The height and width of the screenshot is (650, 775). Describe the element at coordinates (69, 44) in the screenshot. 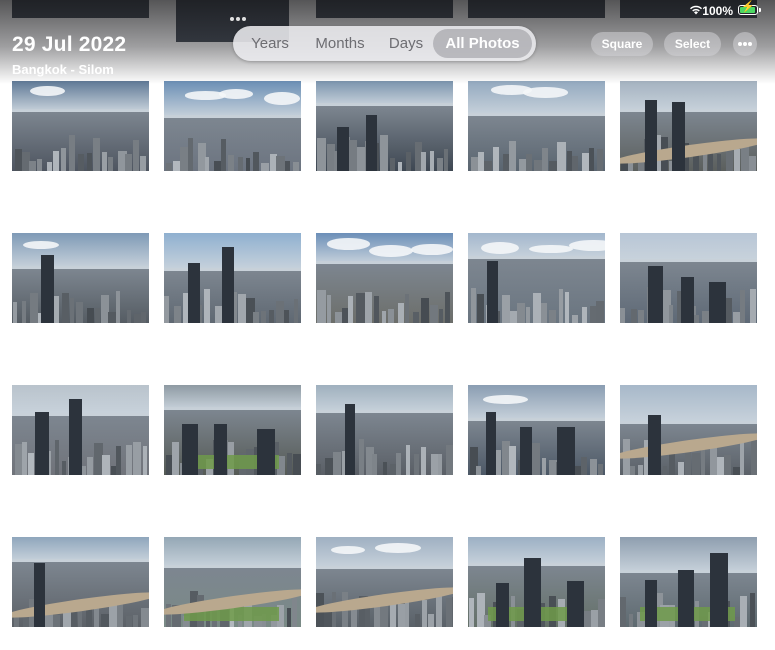

I see `date-title: 29 Jul 2022` at that location.